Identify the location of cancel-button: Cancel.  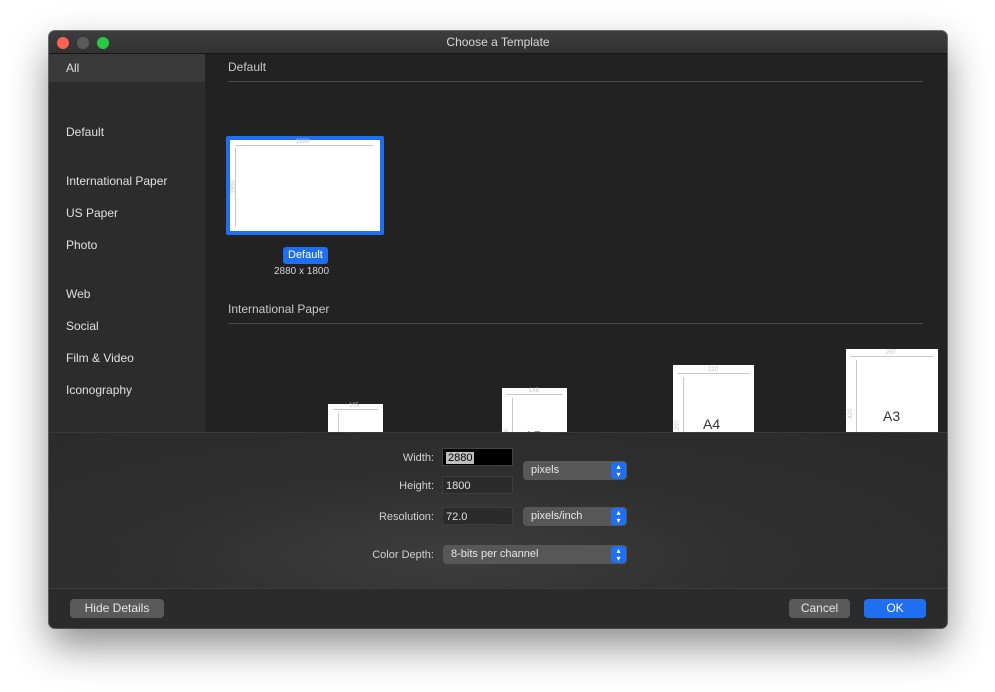
(819, 608).